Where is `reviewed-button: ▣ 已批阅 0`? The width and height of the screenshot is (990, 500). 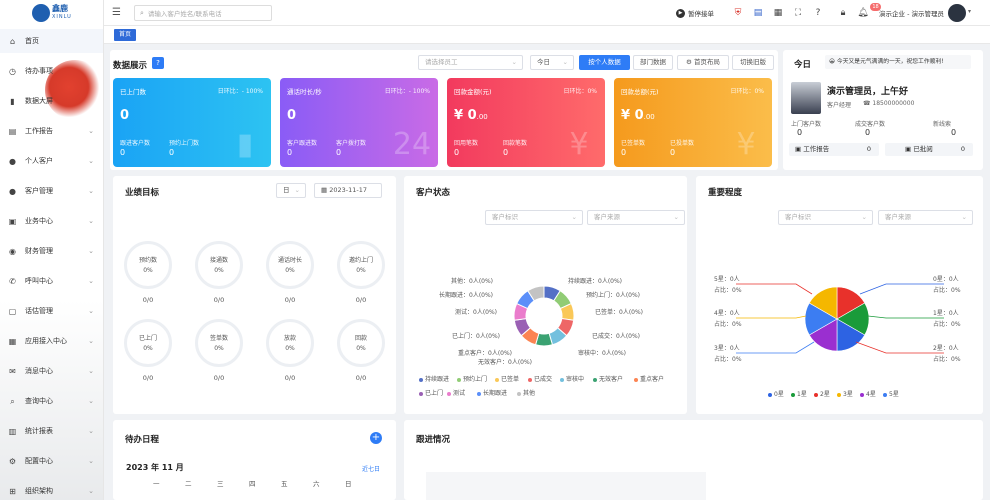
reviewed-button: ▣ 已批阅 0 is located at coordinates (929, 149).